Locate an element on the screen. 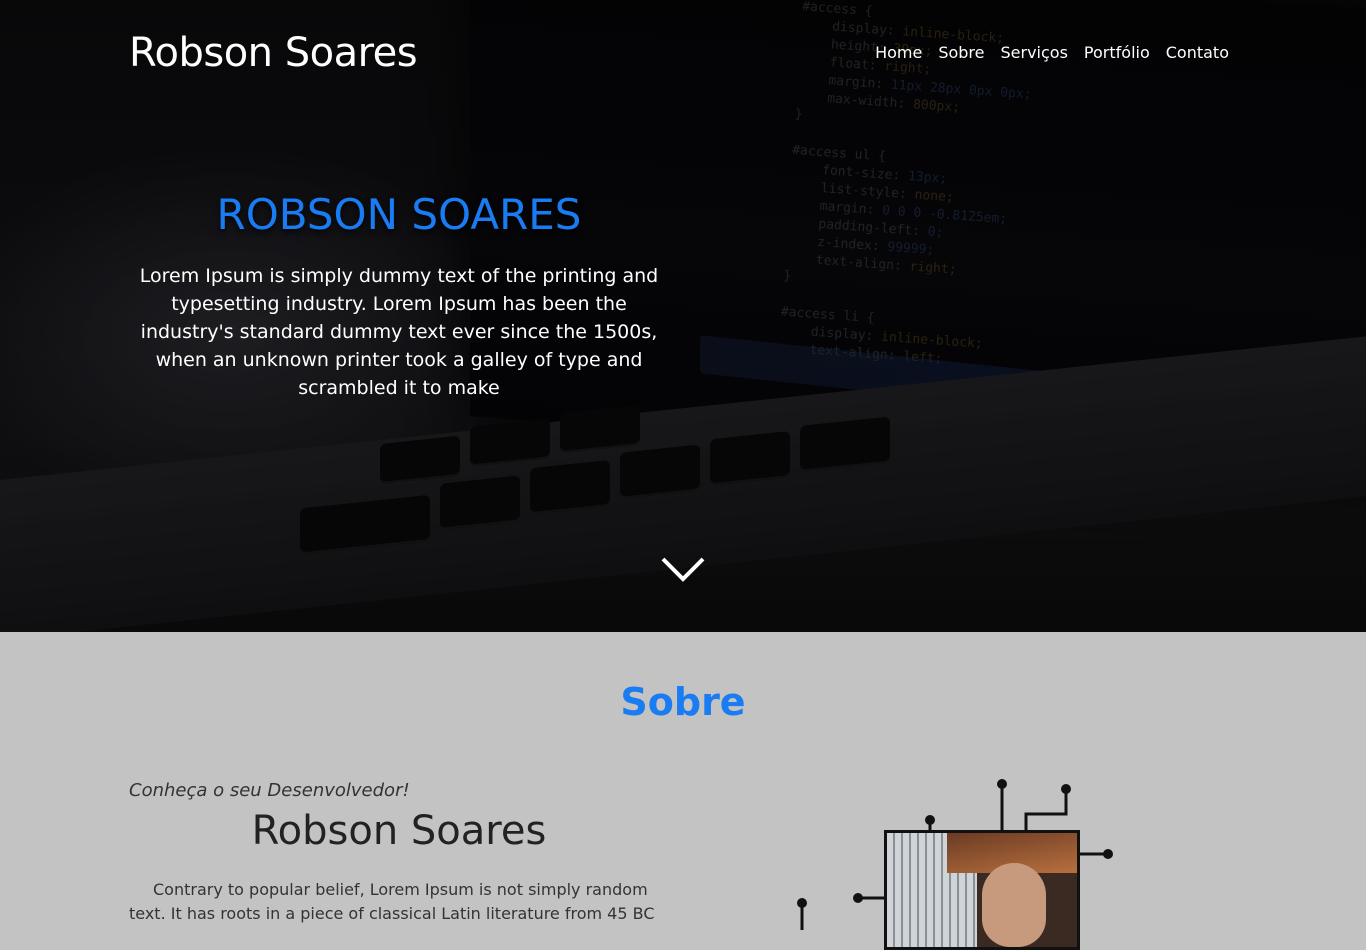  nav-item-contato: Contato is located at coordinates (1197, 52).